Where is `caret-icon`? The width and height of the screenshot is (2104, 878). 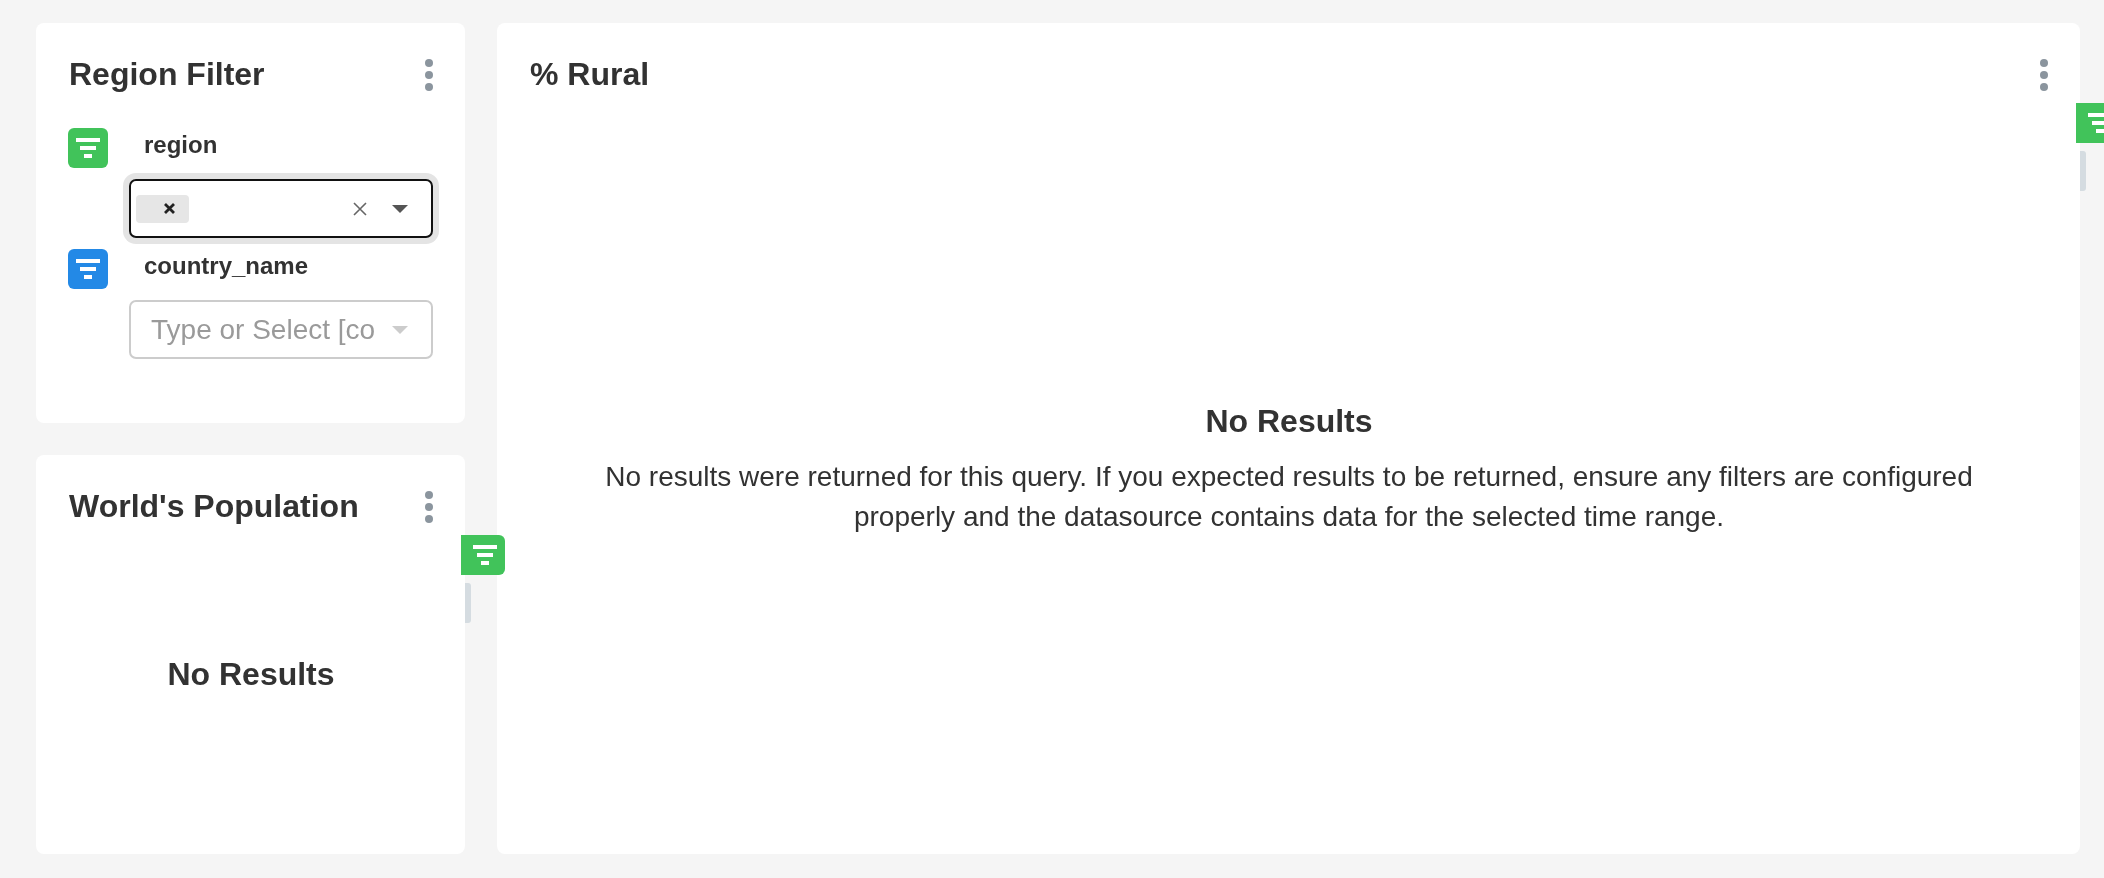 caret-icon is located at coordinates (400, 208).